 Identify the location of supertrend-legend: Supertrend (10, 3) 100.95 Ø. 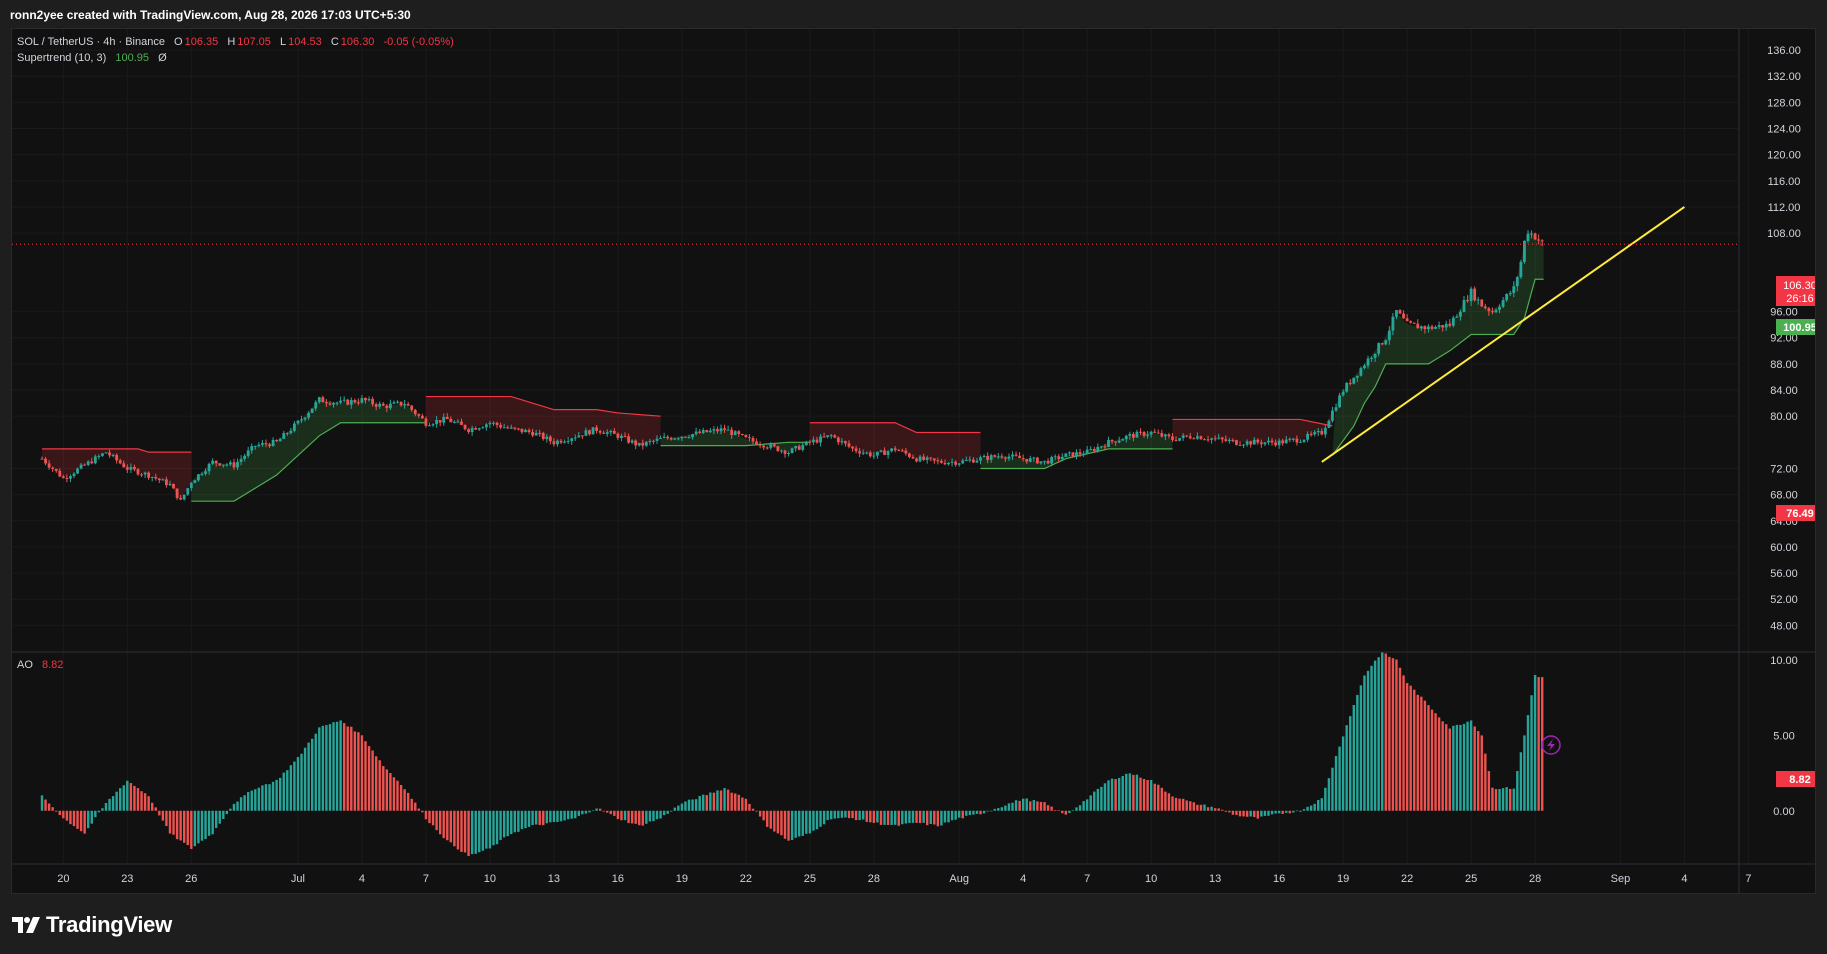
(93, 58).